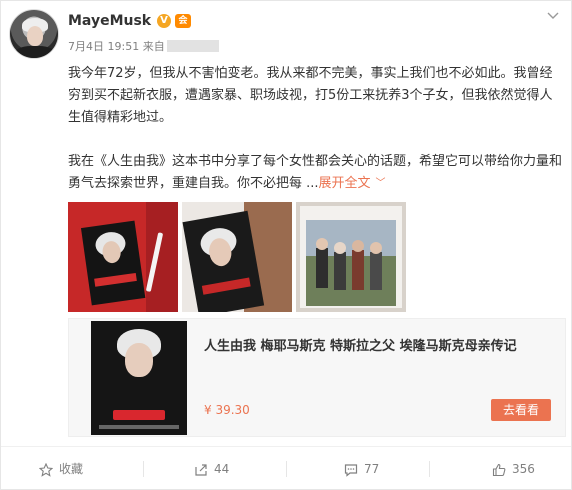 The height and width of the screenshot is (490, 572). I want to click on repost-button: 44, so click(211, 469).